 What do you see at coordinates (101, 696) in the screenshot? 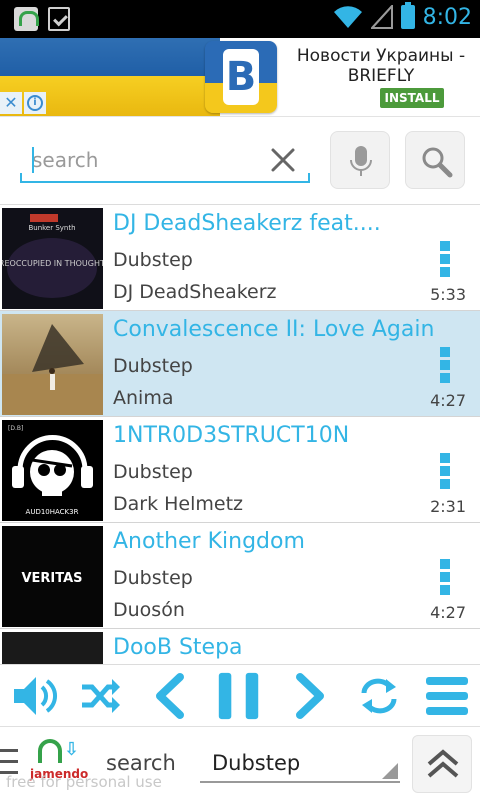
I see `shuffle-icon` at bounding box center [101, 696].